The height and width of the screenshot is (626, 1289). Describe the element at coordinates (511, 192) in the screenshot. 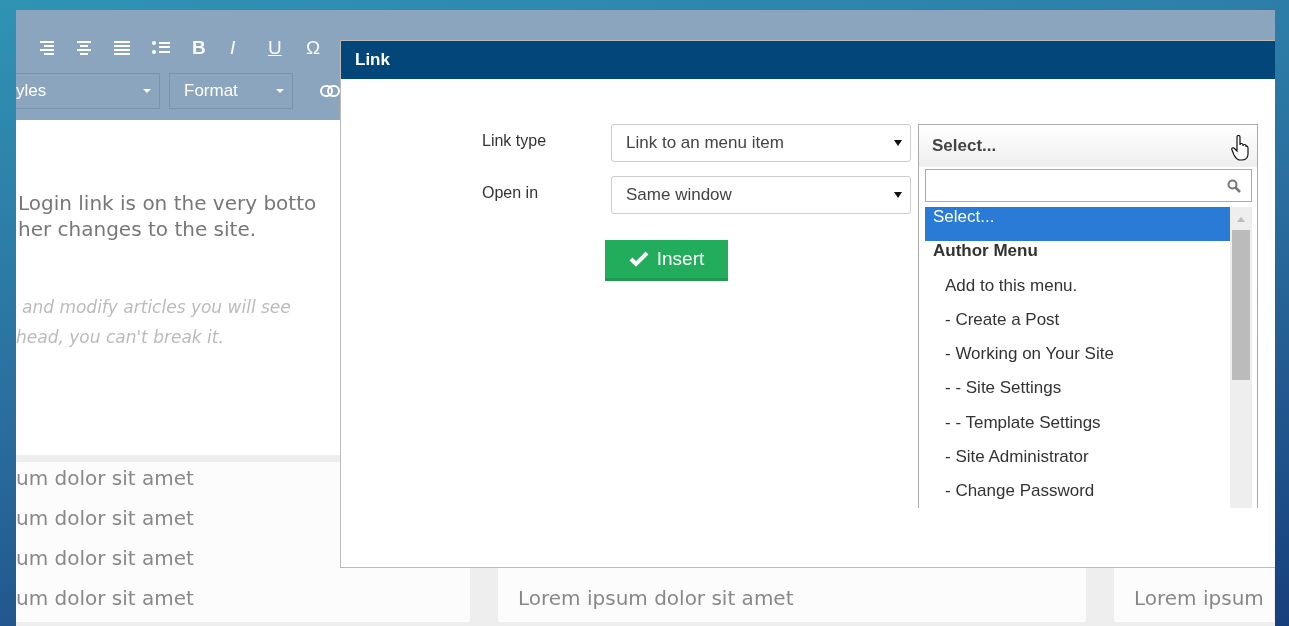

I see `field-label: Open in` at that location.